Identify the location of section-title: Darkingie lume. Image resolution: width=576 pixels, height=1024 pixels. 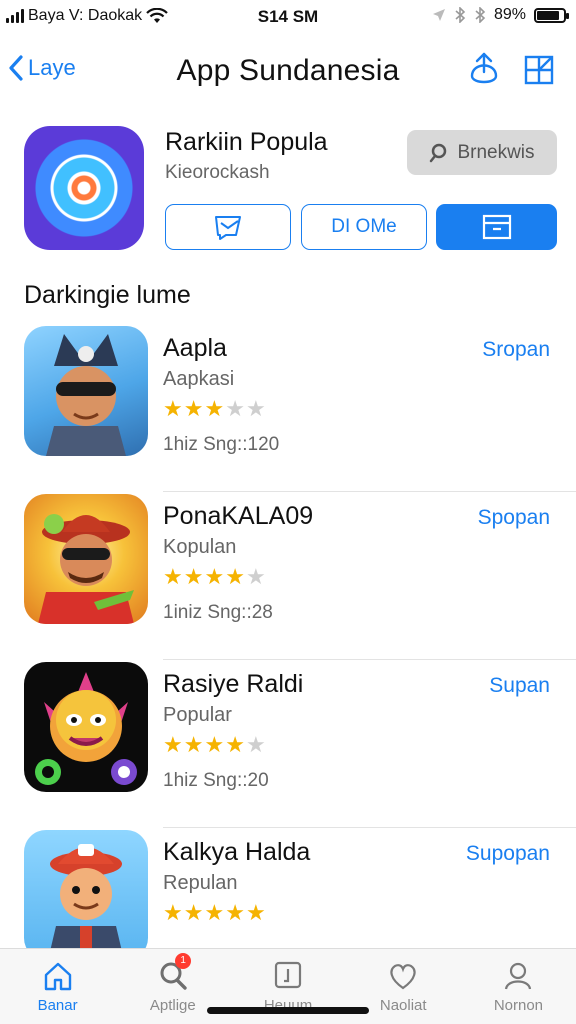
(107, 295).